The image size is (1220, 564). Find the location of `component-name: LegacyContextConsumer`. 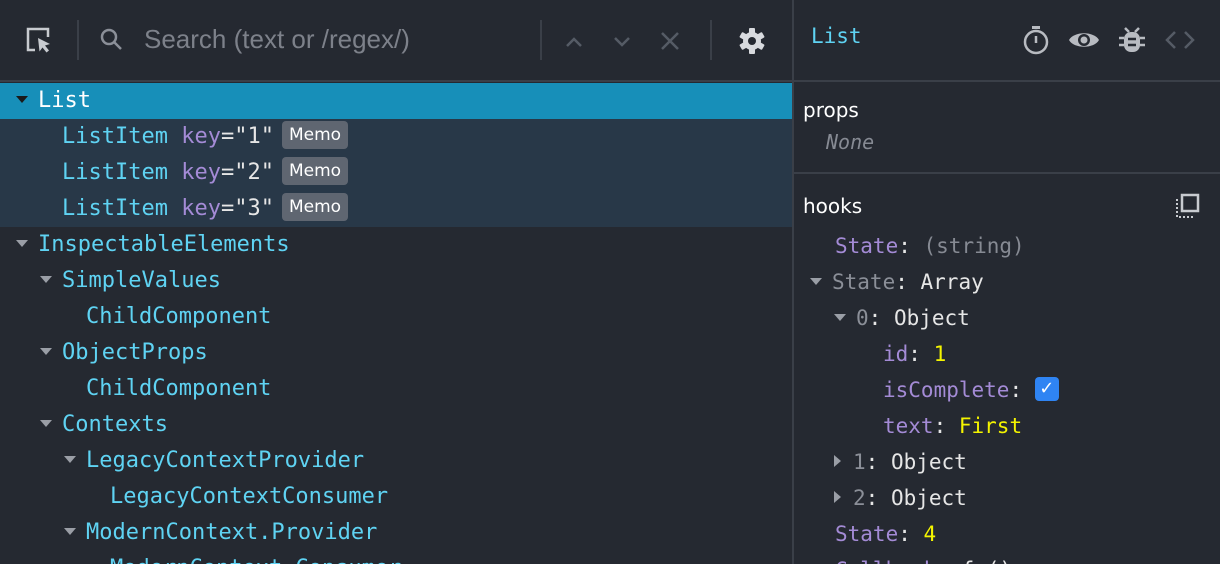

component-name: LegacyContextConsumer is located at coordinates (249, 496).